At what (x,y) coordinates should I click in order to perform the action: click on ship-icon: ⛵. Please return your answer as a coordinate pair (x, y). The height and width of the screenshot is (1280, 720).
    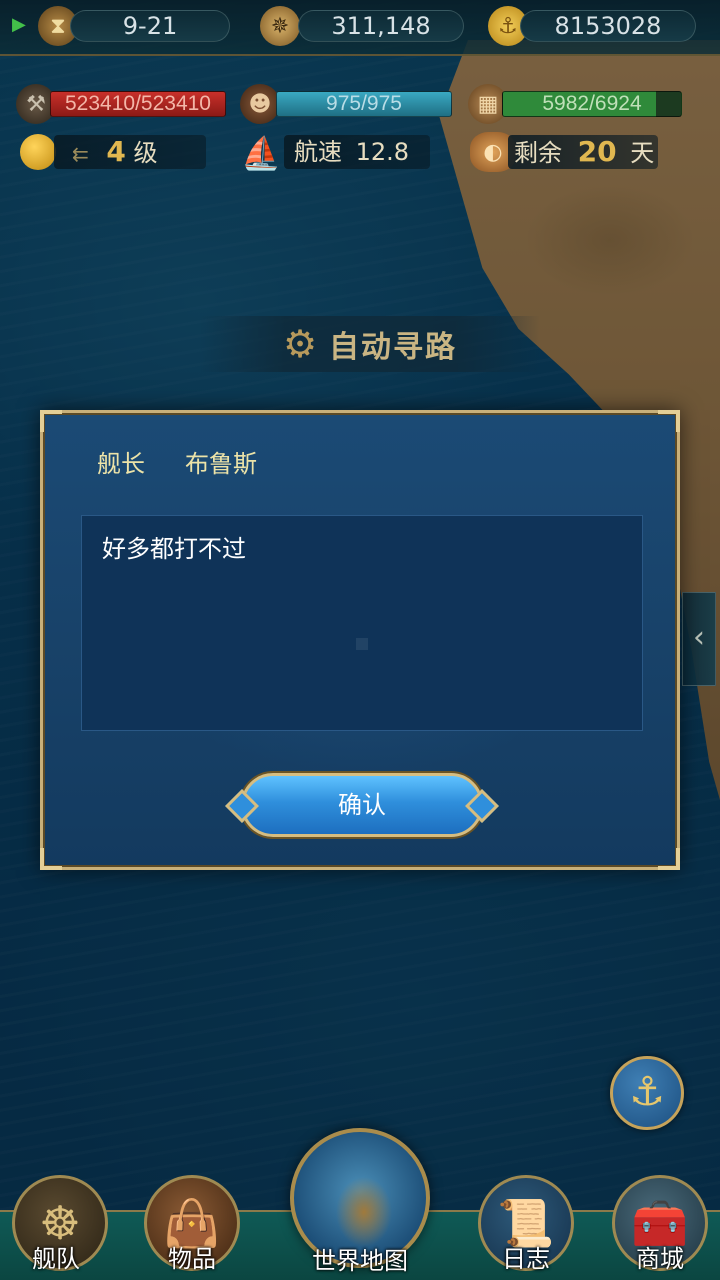
    Looking at the image, I should click on (261, 153).